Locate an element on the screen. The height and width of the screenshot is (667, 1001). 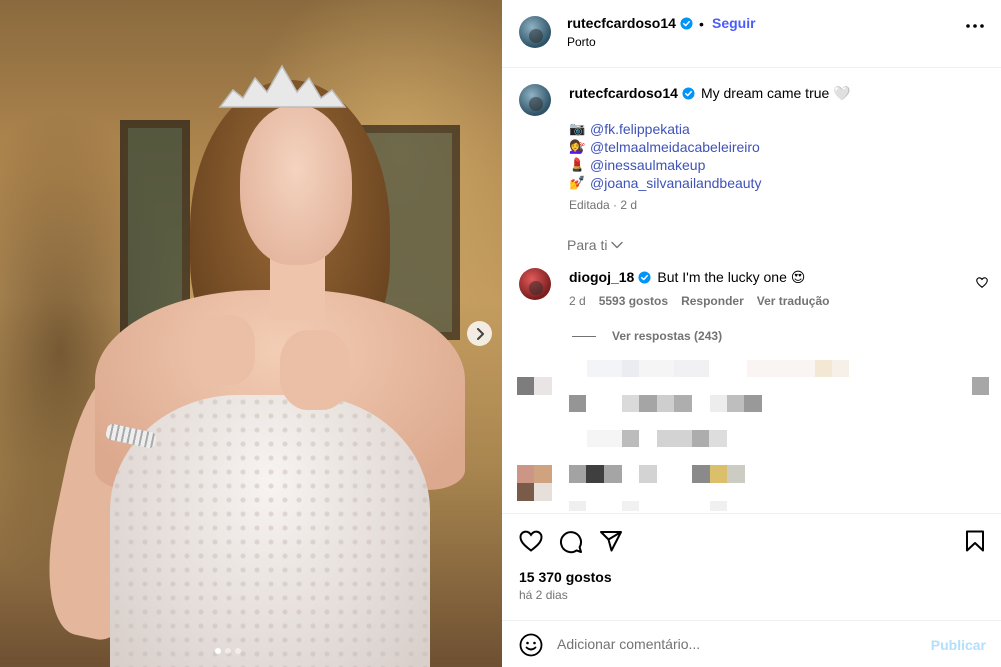
caption-username: rutecfcardoso14 is located at coordinates (623, 93).